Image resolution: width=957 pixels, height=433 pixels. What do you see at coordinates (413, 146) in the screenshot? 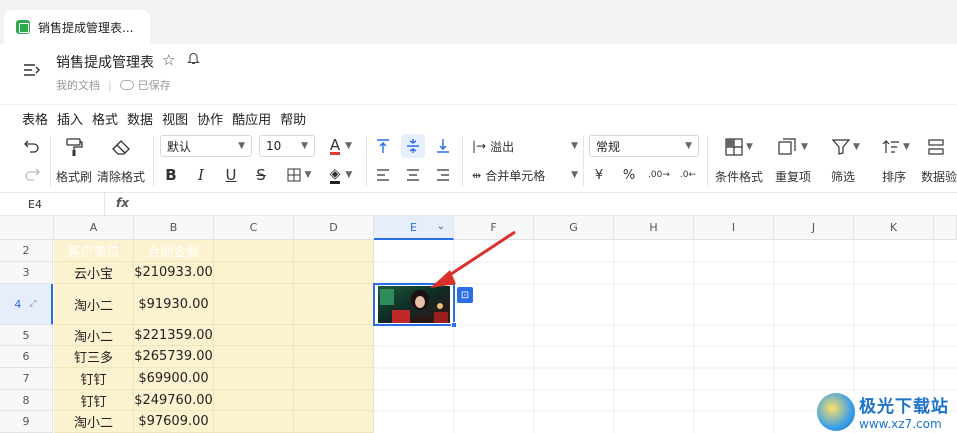
I see `align-middle-icon` at bounding box center [413, 146].